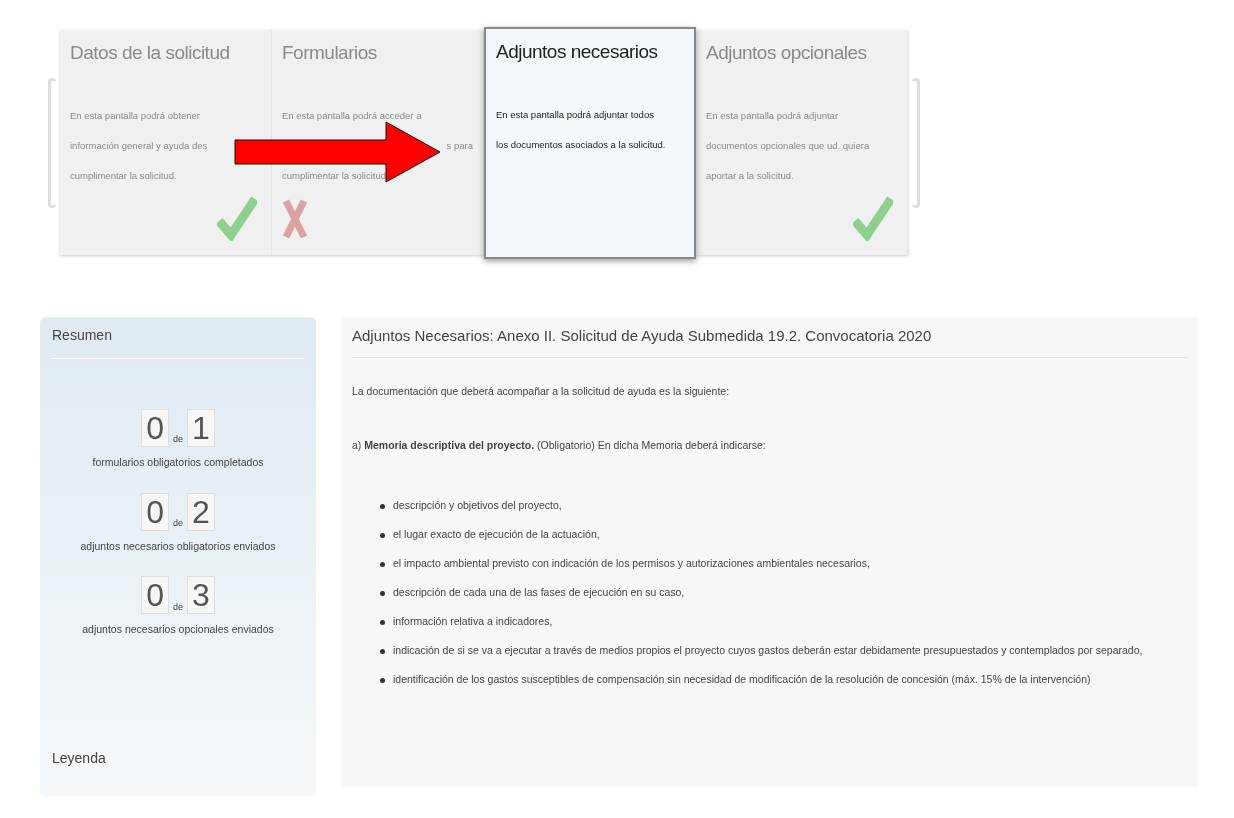 This screenshot has width=1234, height=818. What do you see at coordinates (201, 511) in the screenshot?
I see `counter-digit: 2` at bounding box center [201, 511].